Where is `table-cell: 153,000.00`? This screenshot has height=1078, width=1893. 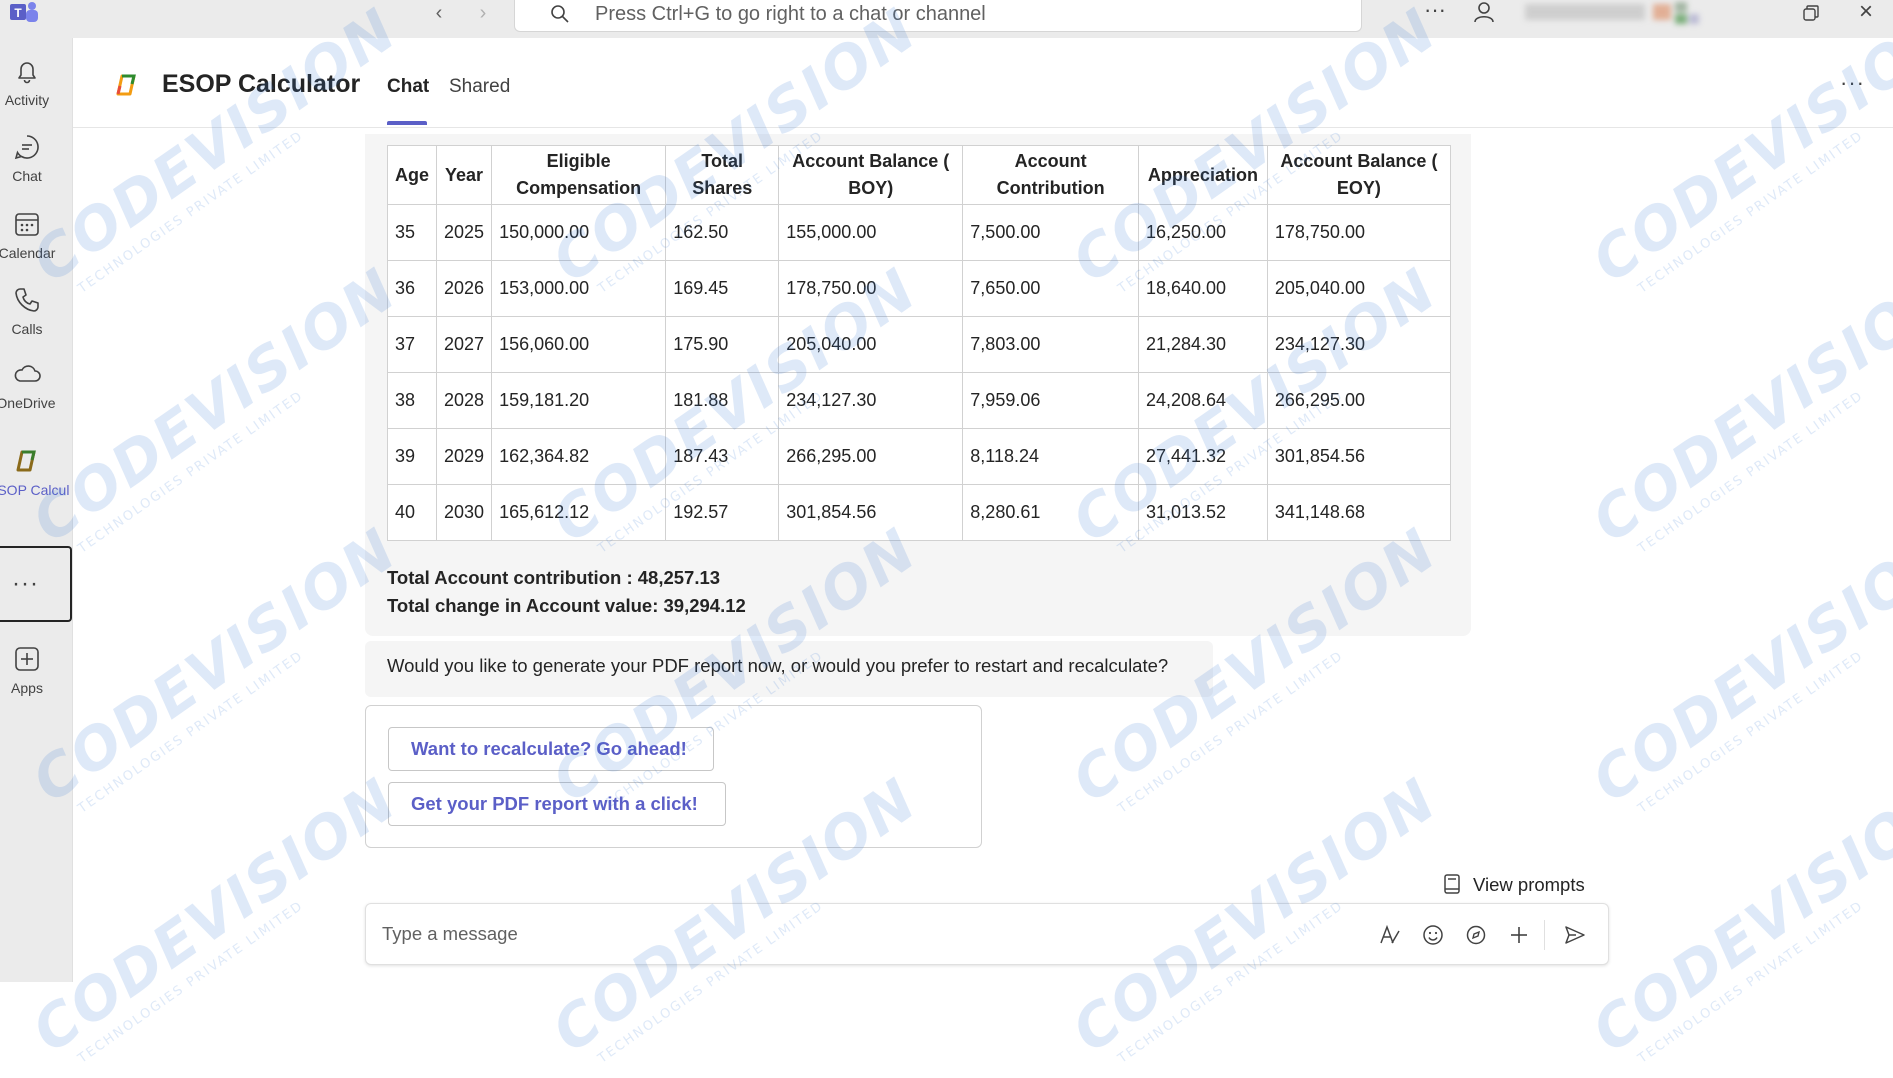
table-cell: 153,000.00 is located at coordinates (579, 288).